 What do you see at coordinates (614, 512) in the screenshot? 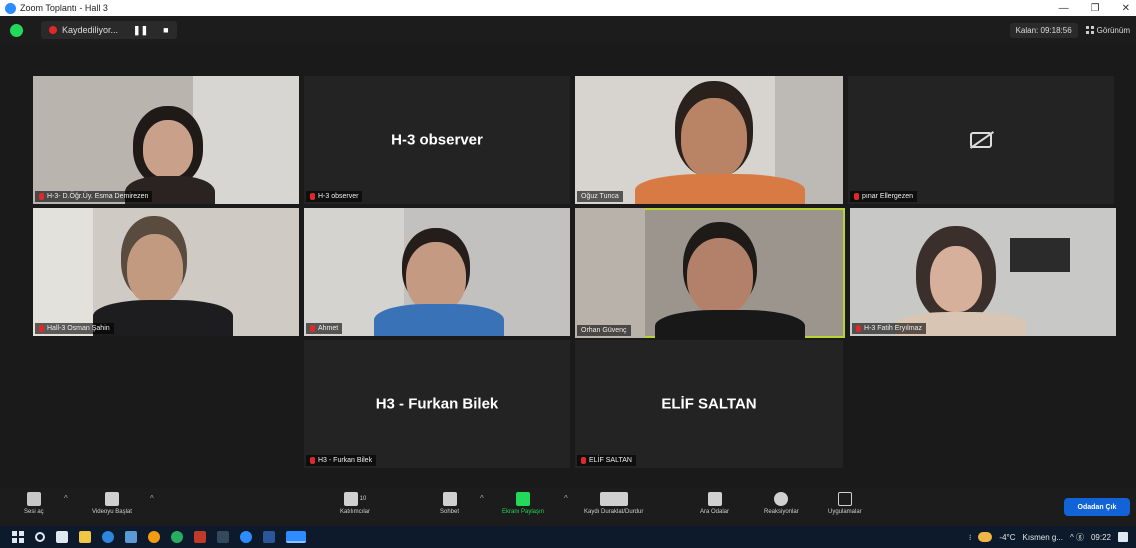
I see `pause-stop-recording-label: Kaydı Duraklat/Durdur` at bounding box center [614, 512].